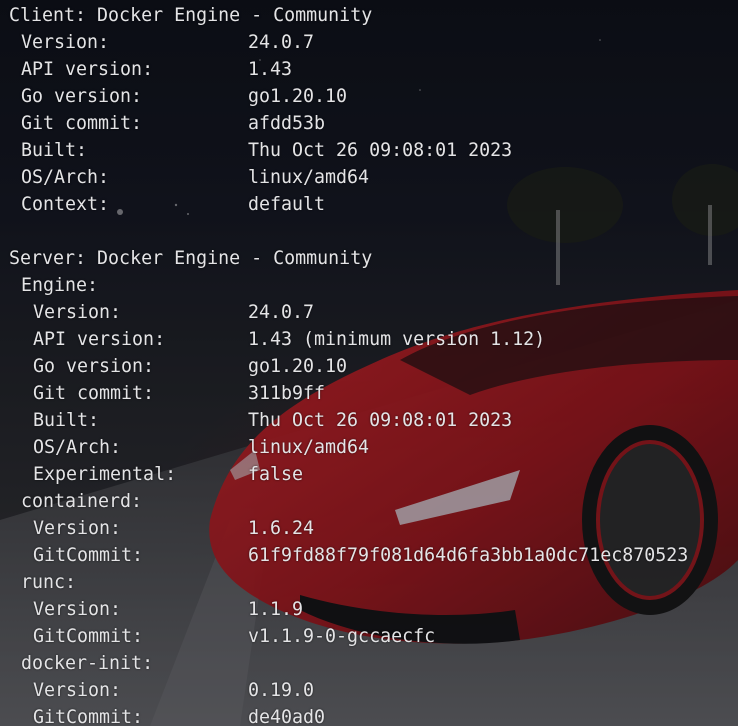  Describe the element at coordinates (105, 474) in the screenshot. I see `field-key: Experimental:` at that location.